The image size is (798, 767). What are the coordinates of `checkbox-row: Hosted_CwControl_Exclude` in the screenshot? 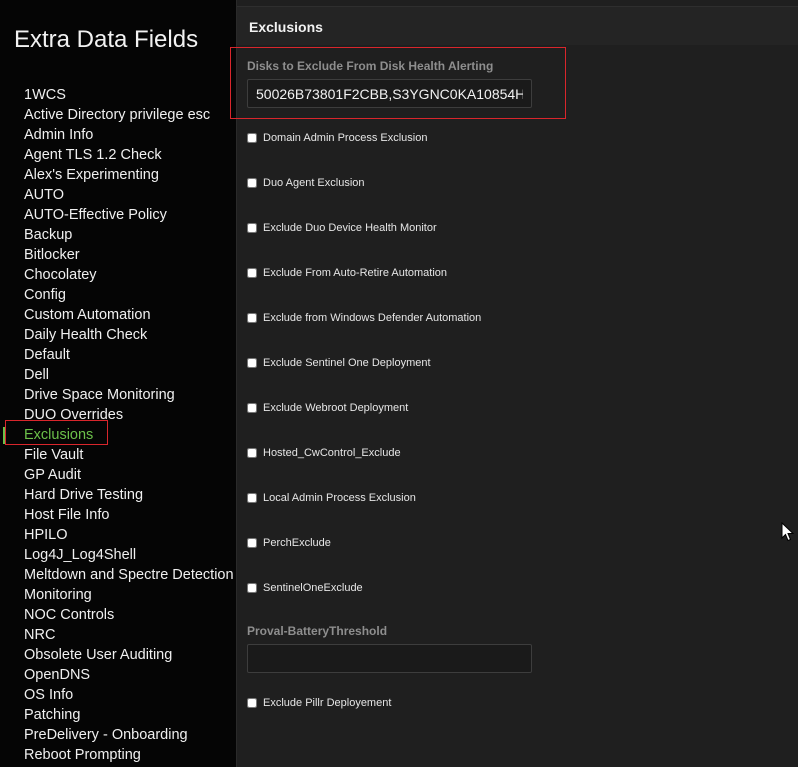 It's located at (324, 453).